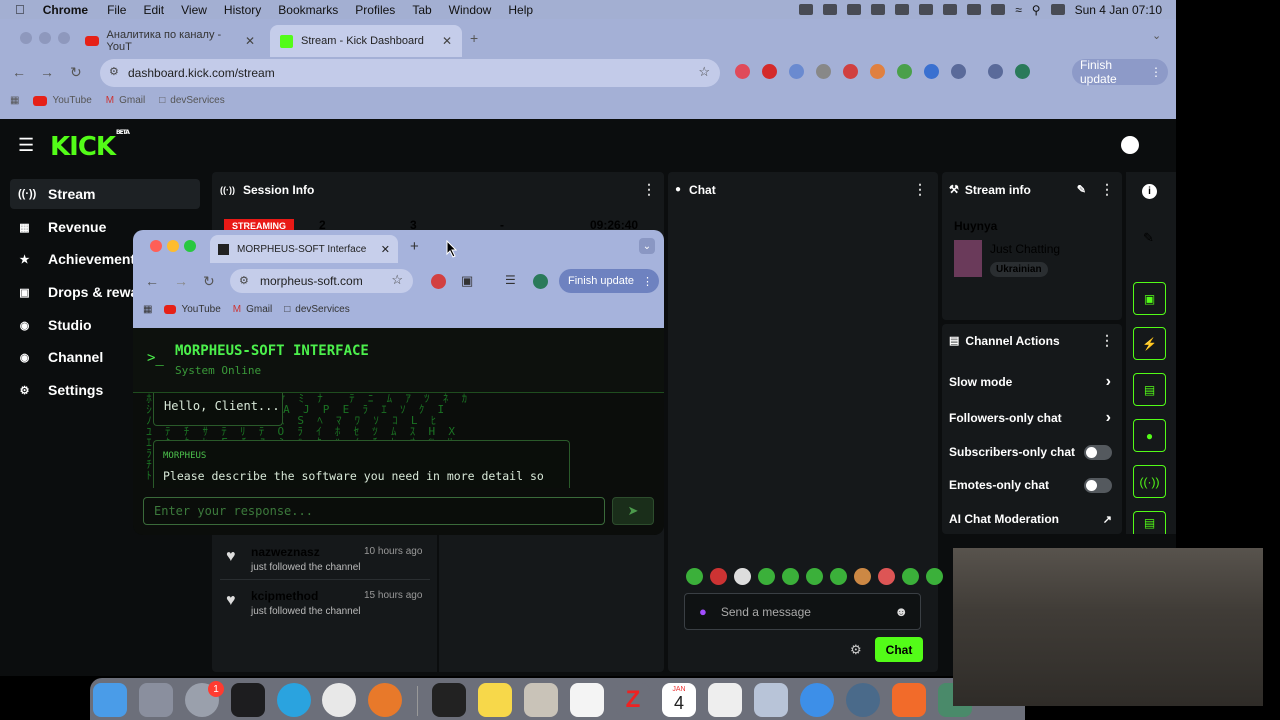 The height and width of the screenshot is (720, 1280). Describe the element at coordinates (375, 10) in the screenshot. I see `menu-profiles: Profiles` at that location.